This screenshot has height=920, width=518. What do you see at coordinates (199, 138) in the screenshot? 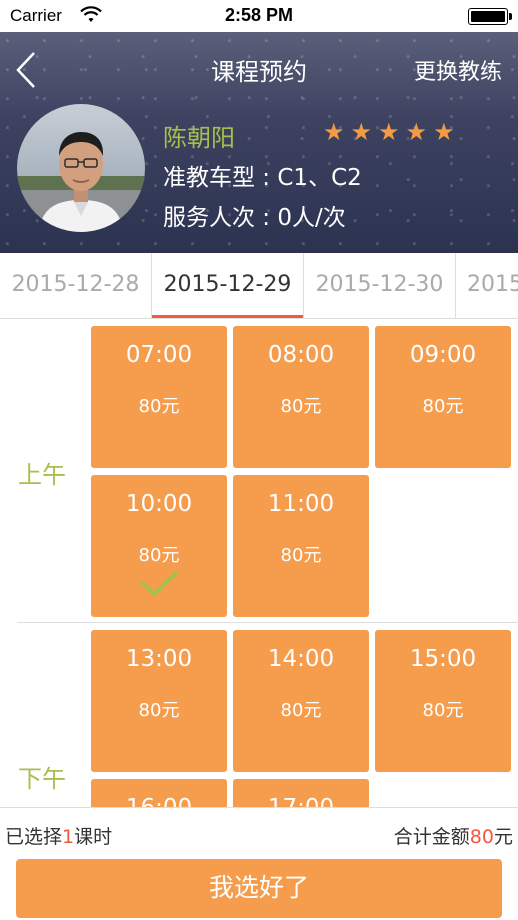
I see `coach-name: 陈朝阳` at bounding box center [199, 138].